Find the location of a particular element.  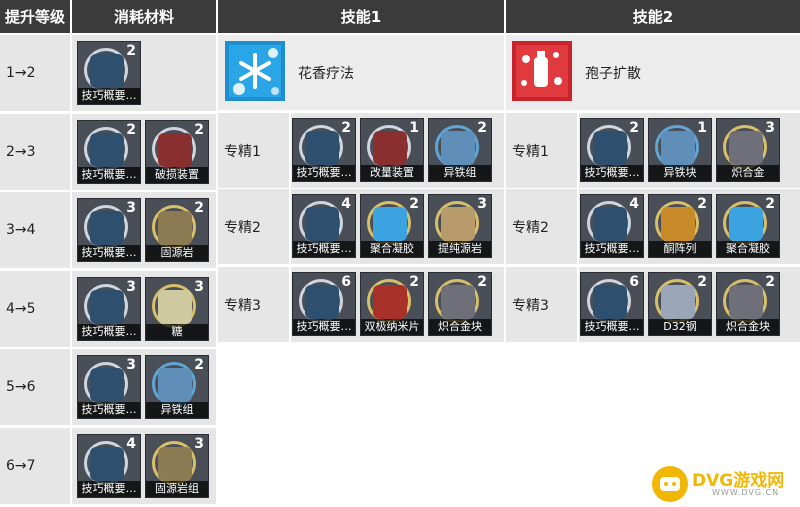

material-name: 异铁组 is located at coordinates (177, 410).